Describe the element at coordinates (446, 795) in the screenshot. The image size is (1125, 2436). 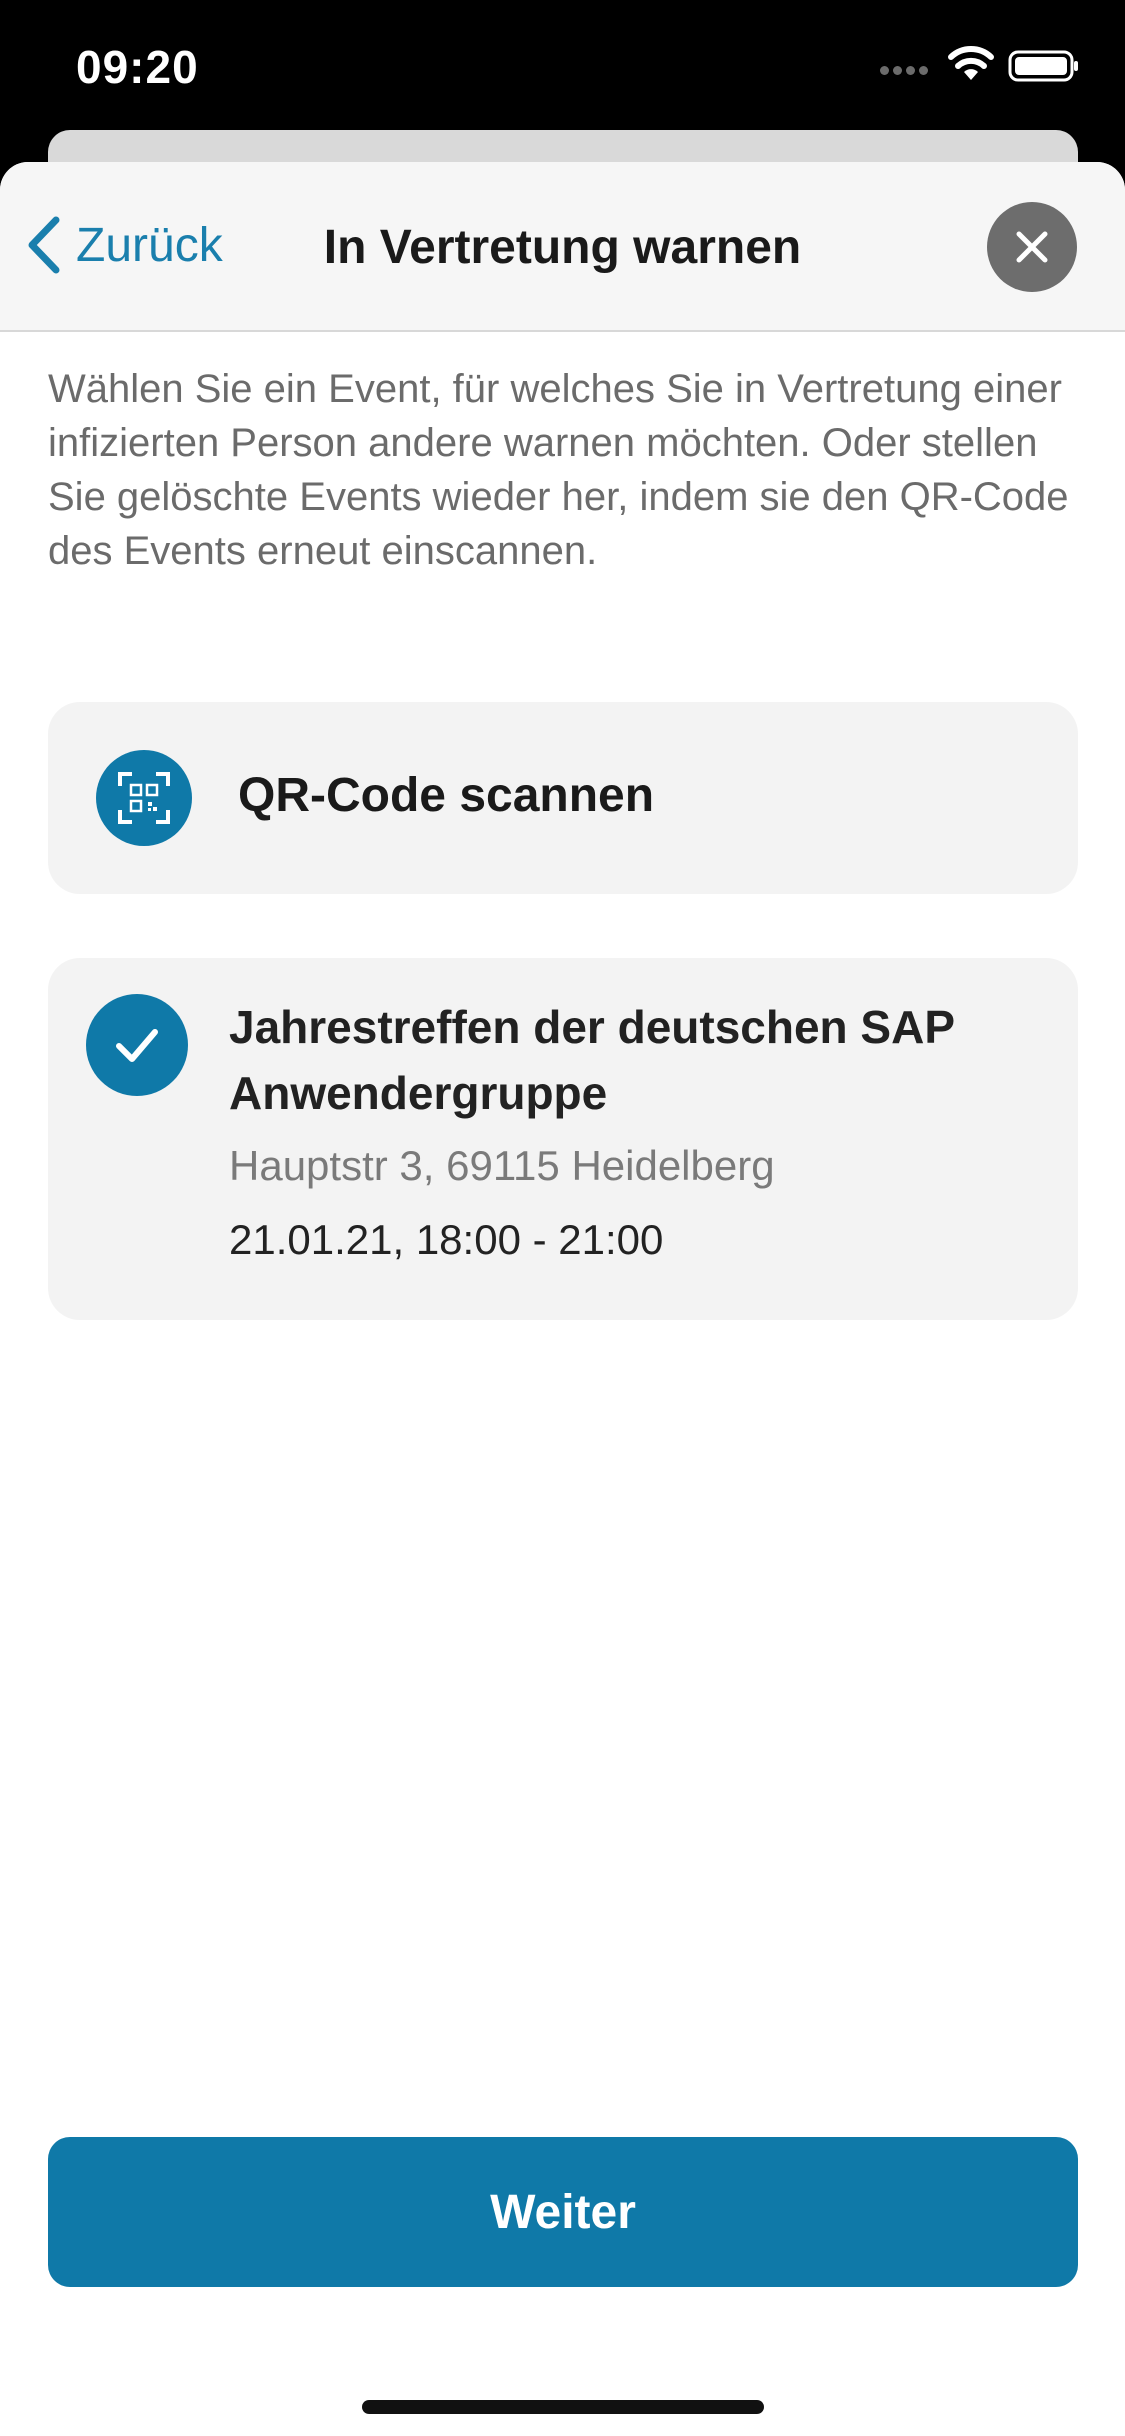
I see `qr-code-scan-label: QR-Code scannen` at that location.